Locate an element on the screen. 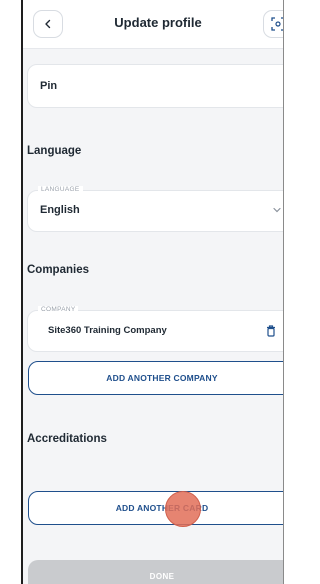  chevron-down-icon is located at coordinates (277, 210).